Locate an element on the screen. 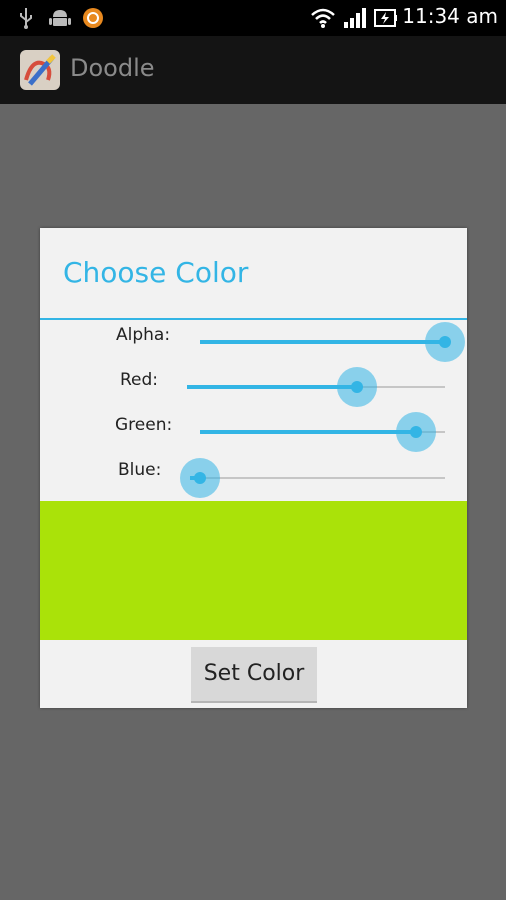 This screenshot has height=900, width=506. blue-slider is located at coordinates (312, 478).